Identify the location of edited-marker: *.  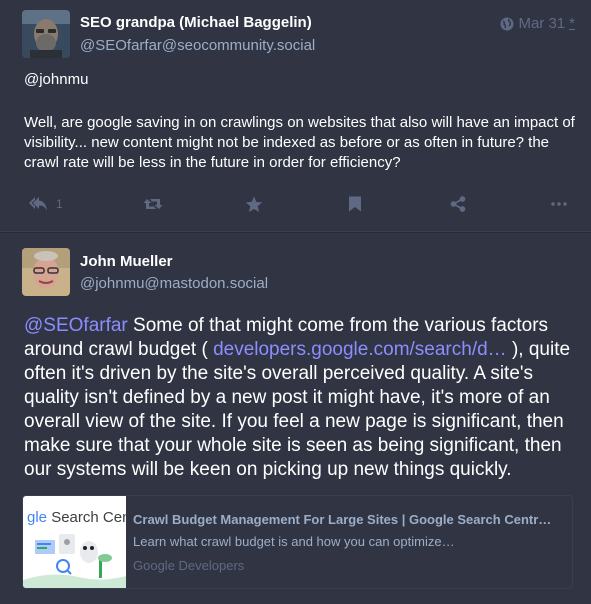
(572, 23).